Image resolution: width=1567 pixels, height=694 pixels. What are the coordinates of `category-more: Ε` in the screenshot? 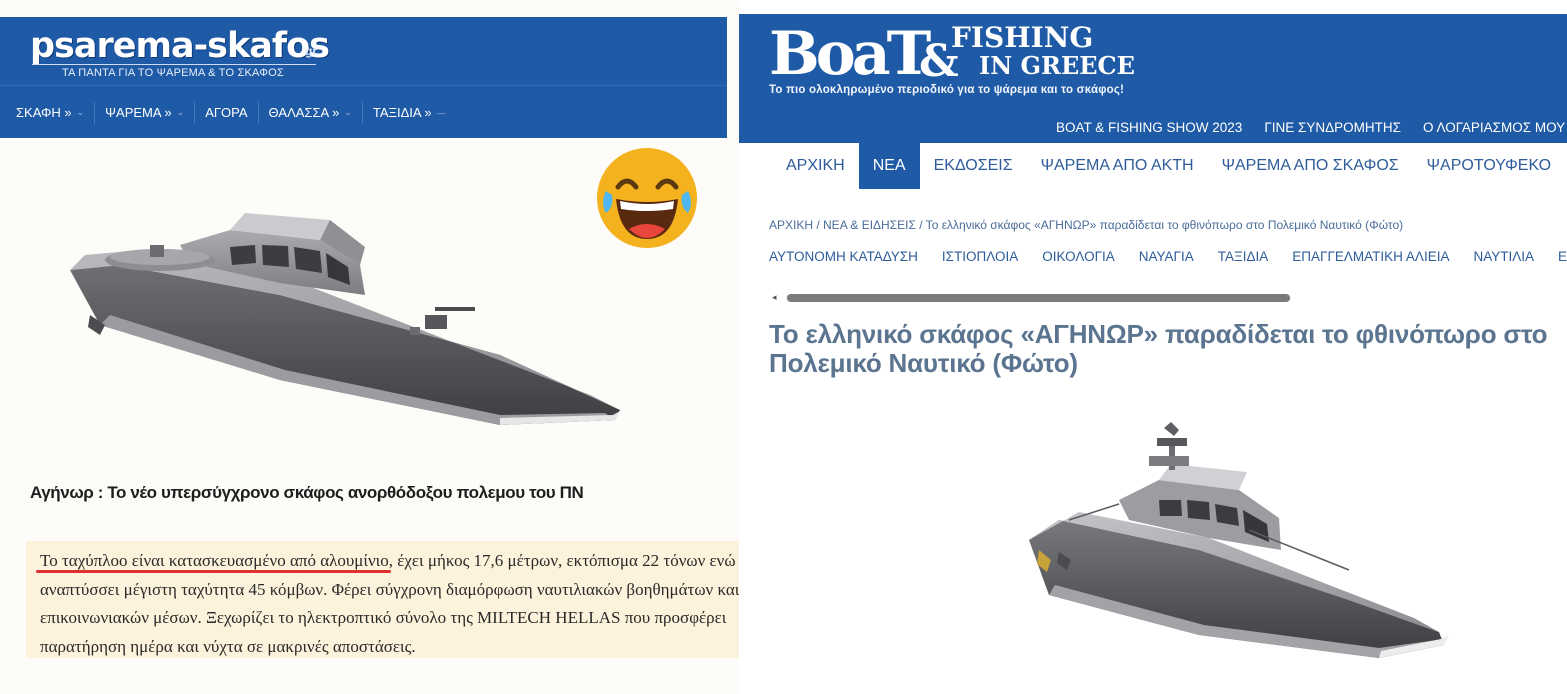 It's located at (1562, 256).